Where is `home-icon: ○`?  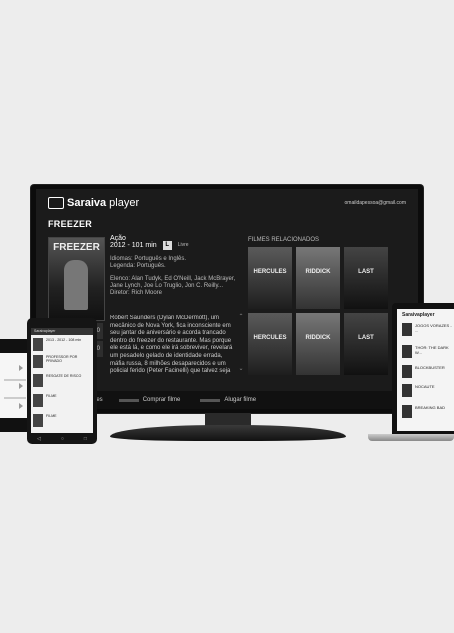 home-icon: ○ is located at coordinates (62, 439).